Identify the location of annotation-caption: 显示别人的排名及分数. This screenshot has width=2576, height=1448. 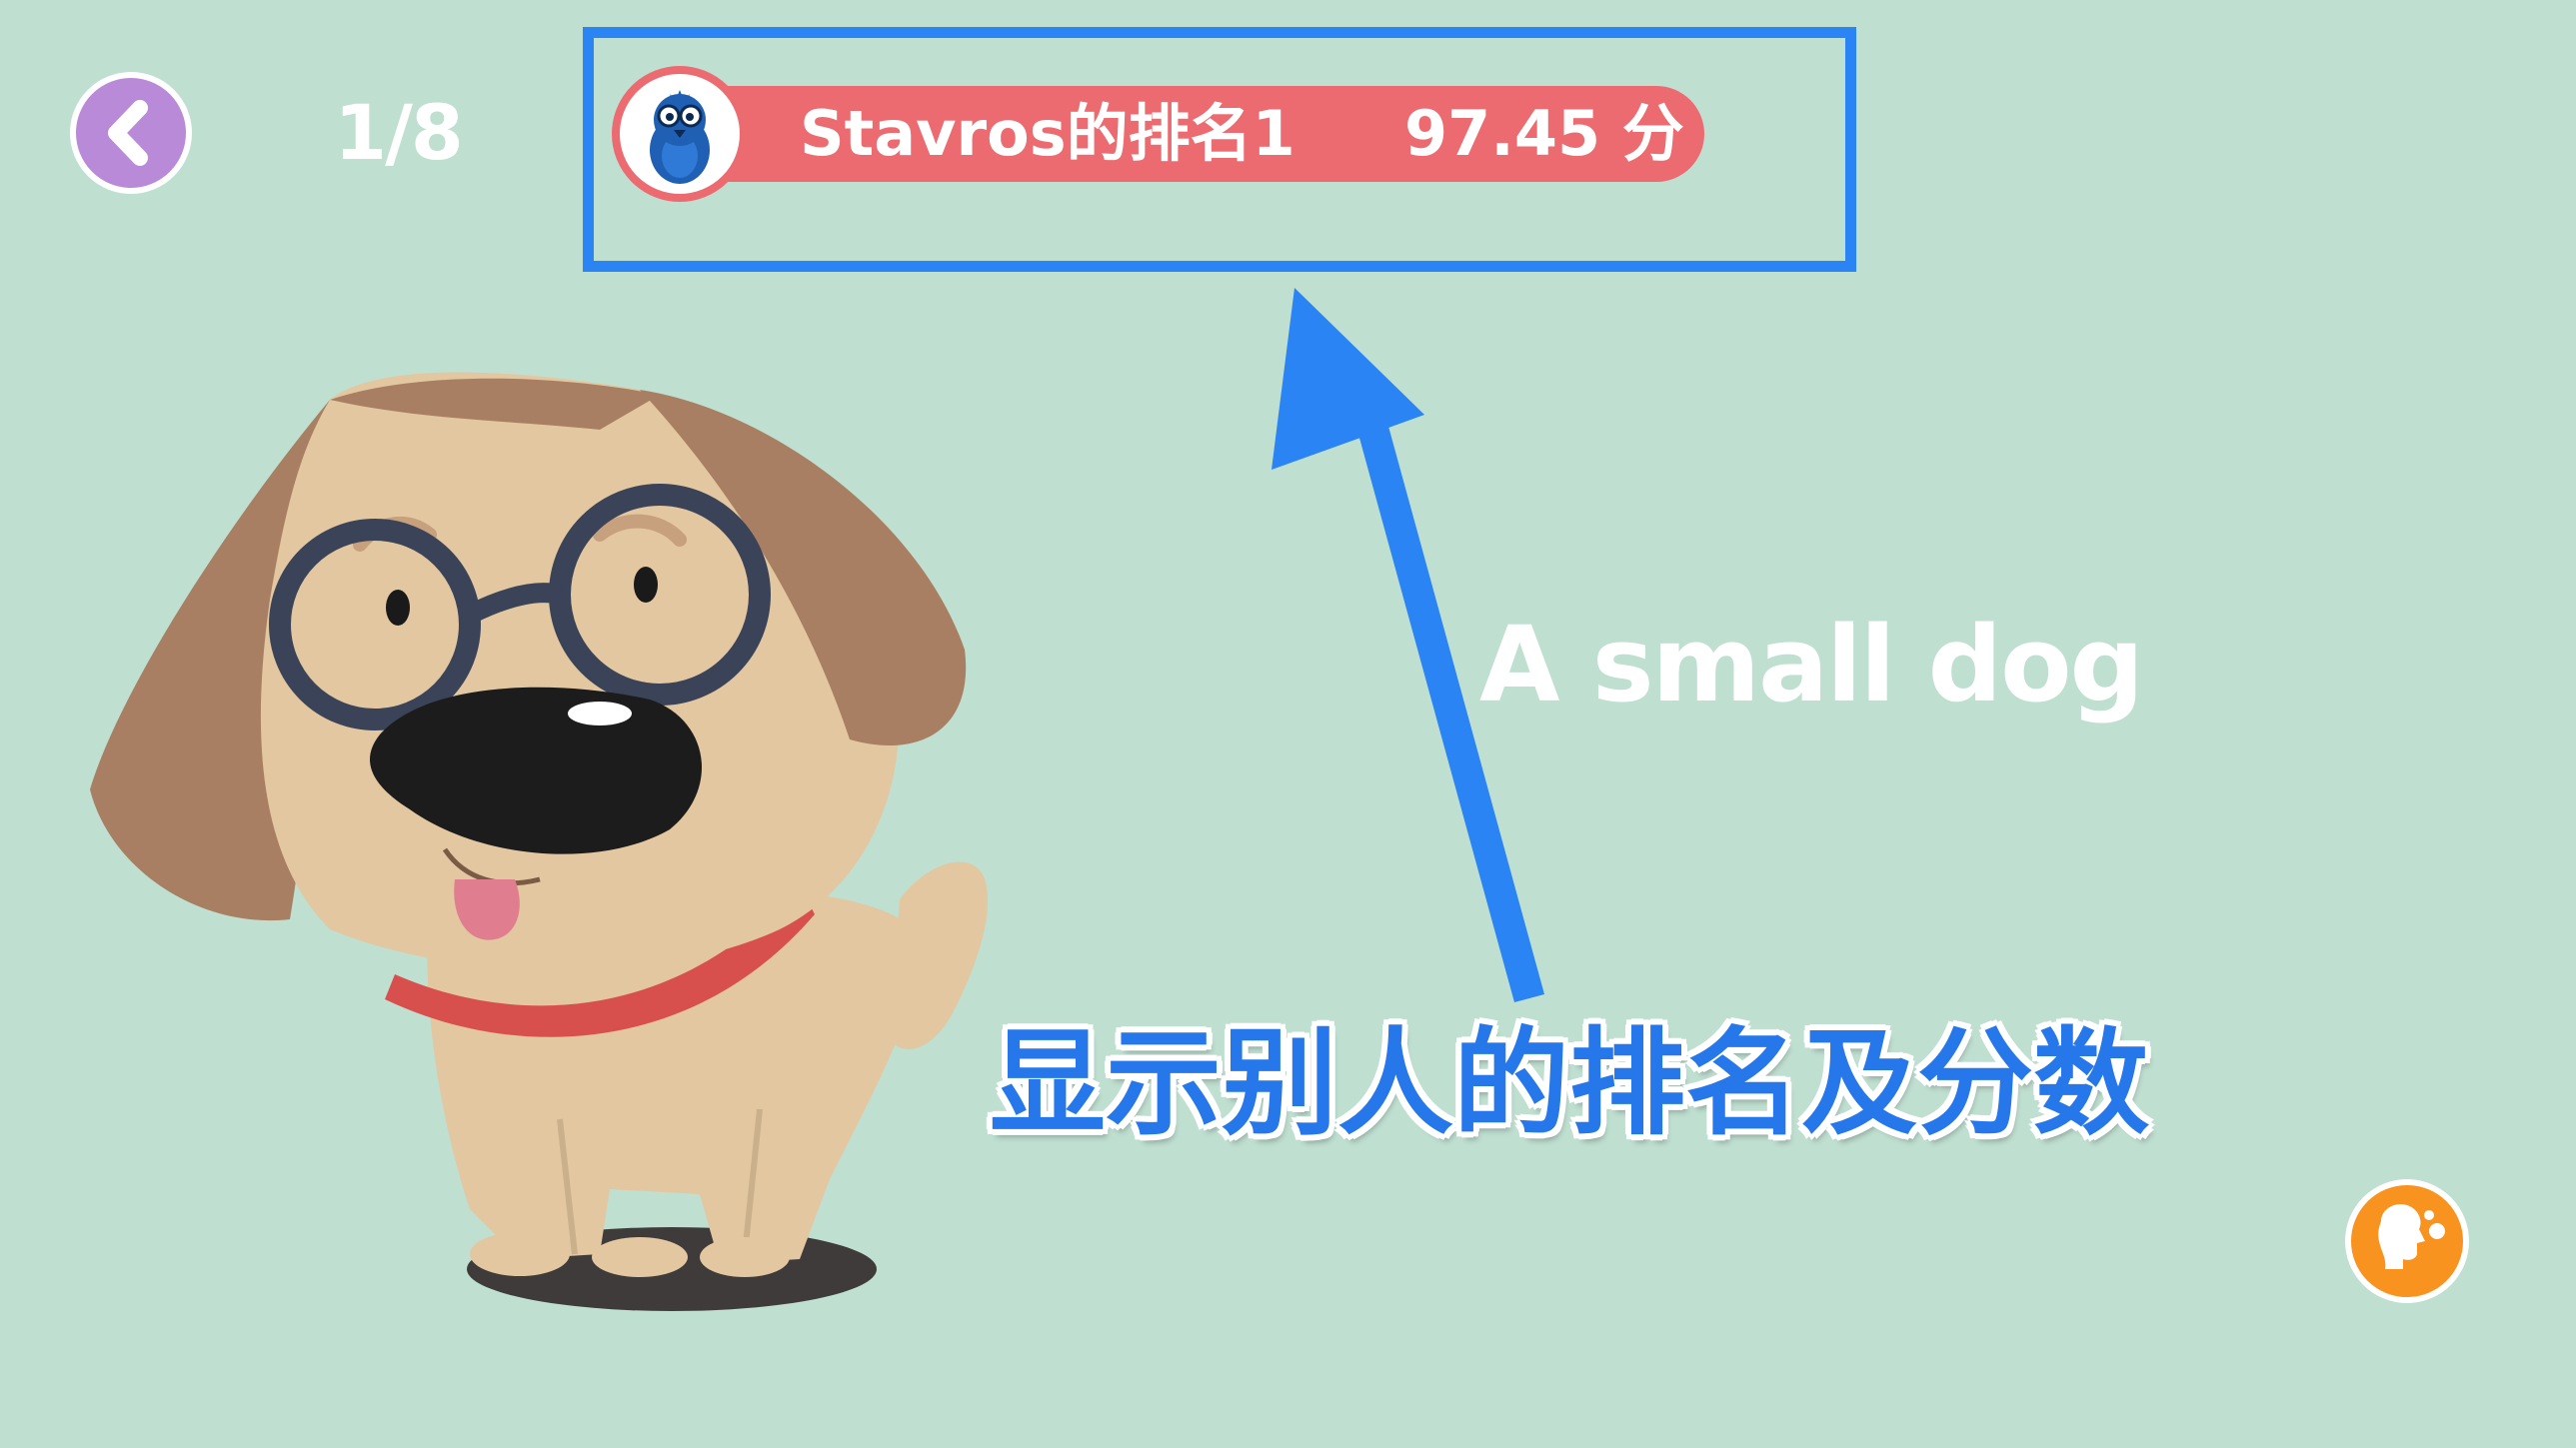
(1570, 1083).